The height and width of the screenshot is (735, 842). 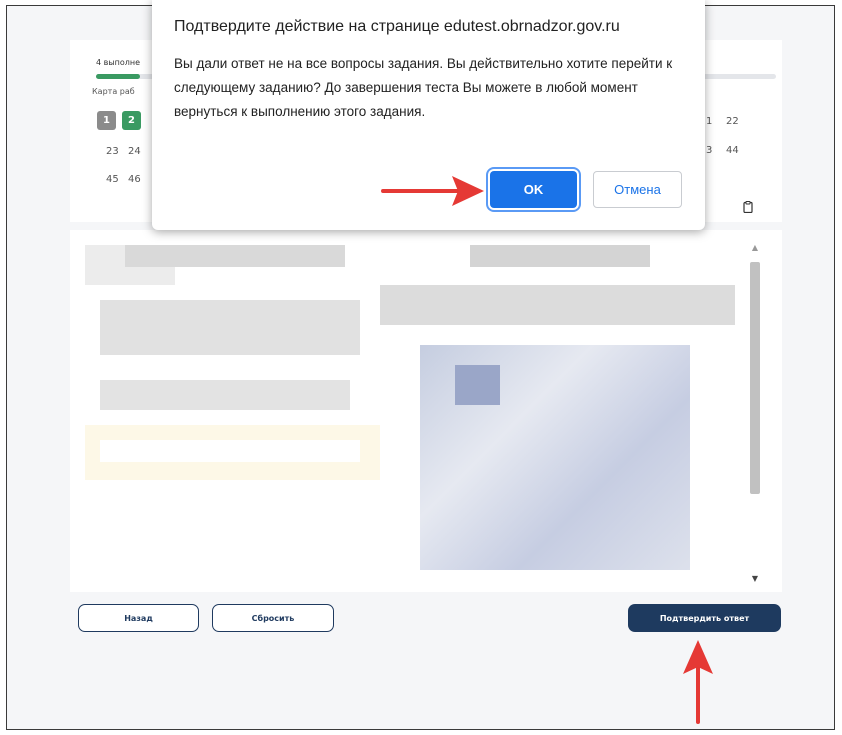 I want to click on confirm-answer-button: Подтвердить ответ, so click(x=704, y=618).